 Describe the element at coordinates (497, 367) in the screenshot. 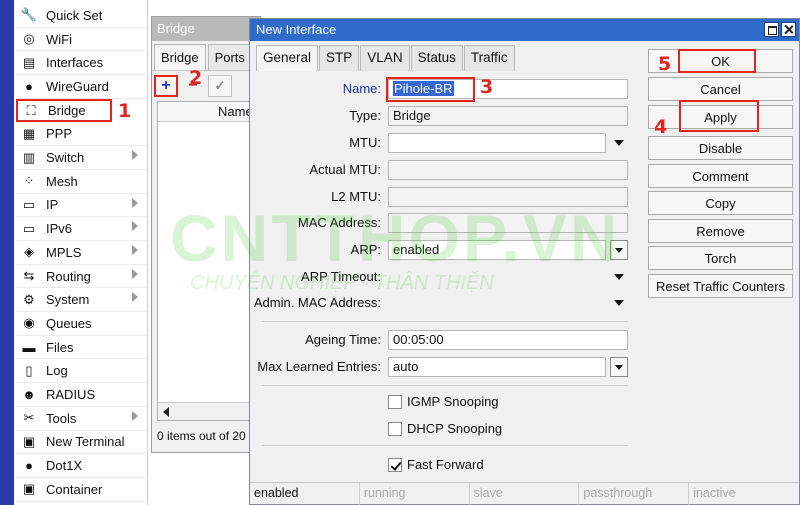

I see `max-learned-select: auto` at that location.